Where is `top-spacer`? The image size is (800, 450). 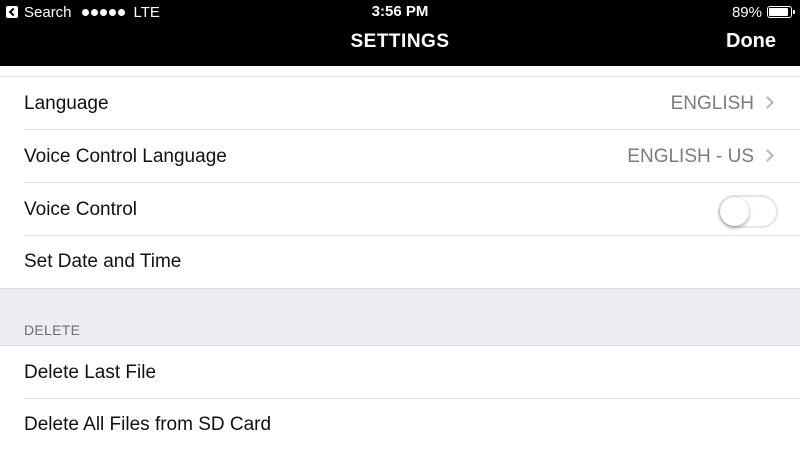
top-spacer is located at coordinates (400, 71).